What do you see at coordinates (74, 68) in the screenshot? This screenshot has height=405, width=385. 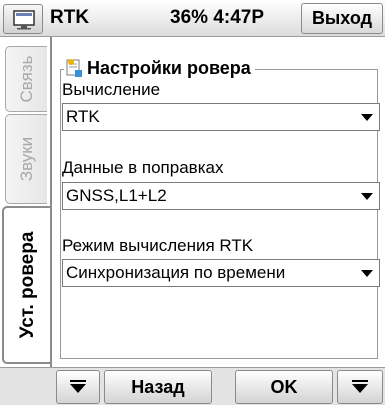 I see `settings-document-icon` at bounding box center [74, 68].